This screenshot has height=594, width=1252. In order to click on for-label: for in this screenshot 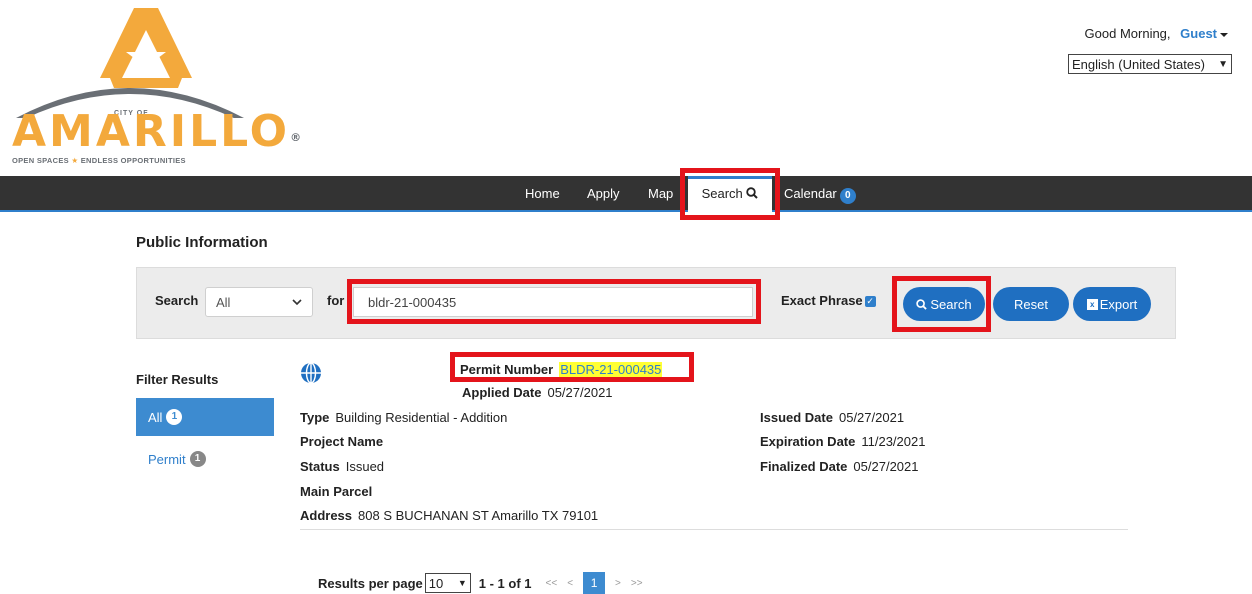, I will do `click(336, 300)`.